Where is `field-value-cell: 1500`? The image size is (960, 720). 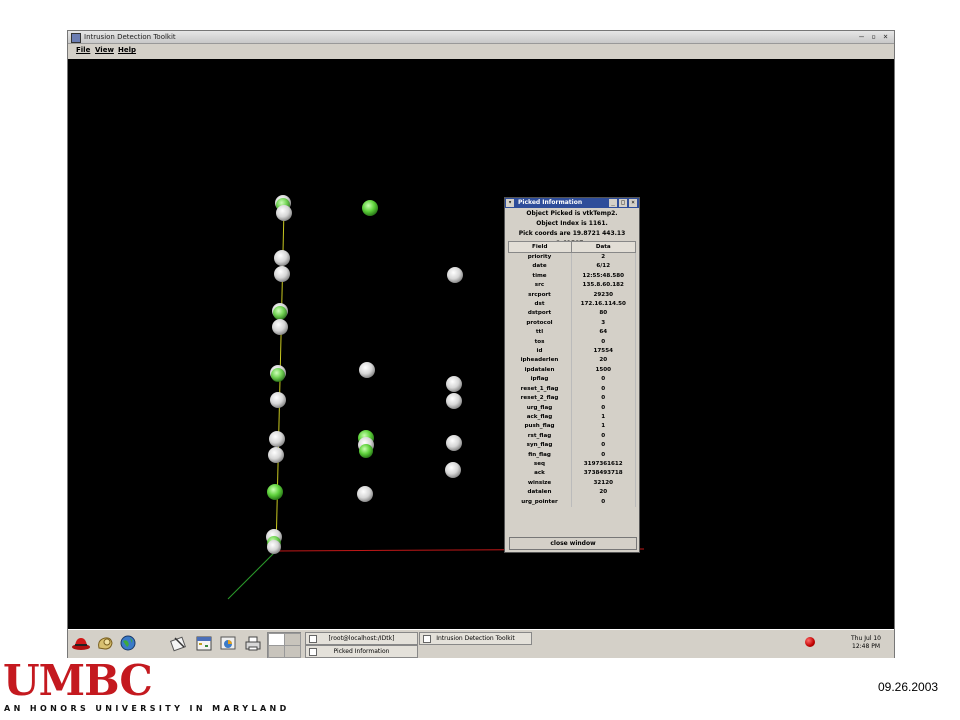 field-value-cell: 1500 is located at coordinates (603, 370).